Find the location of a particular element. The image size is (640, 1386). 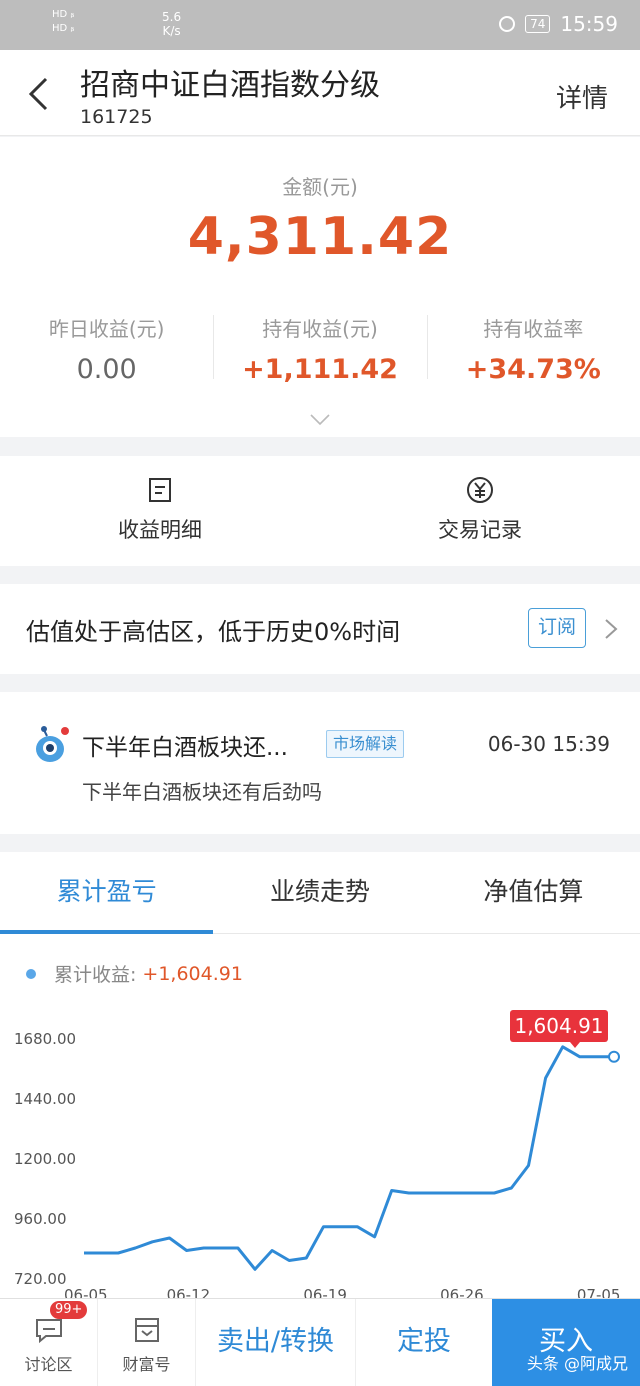

wealth-label: 财富号 is located at coordinates (146, 1364).